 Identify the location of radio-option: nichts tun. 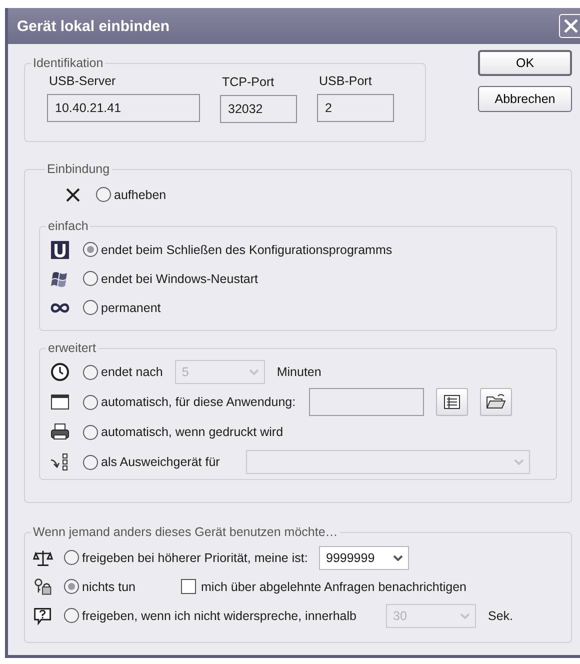
(122, 586).